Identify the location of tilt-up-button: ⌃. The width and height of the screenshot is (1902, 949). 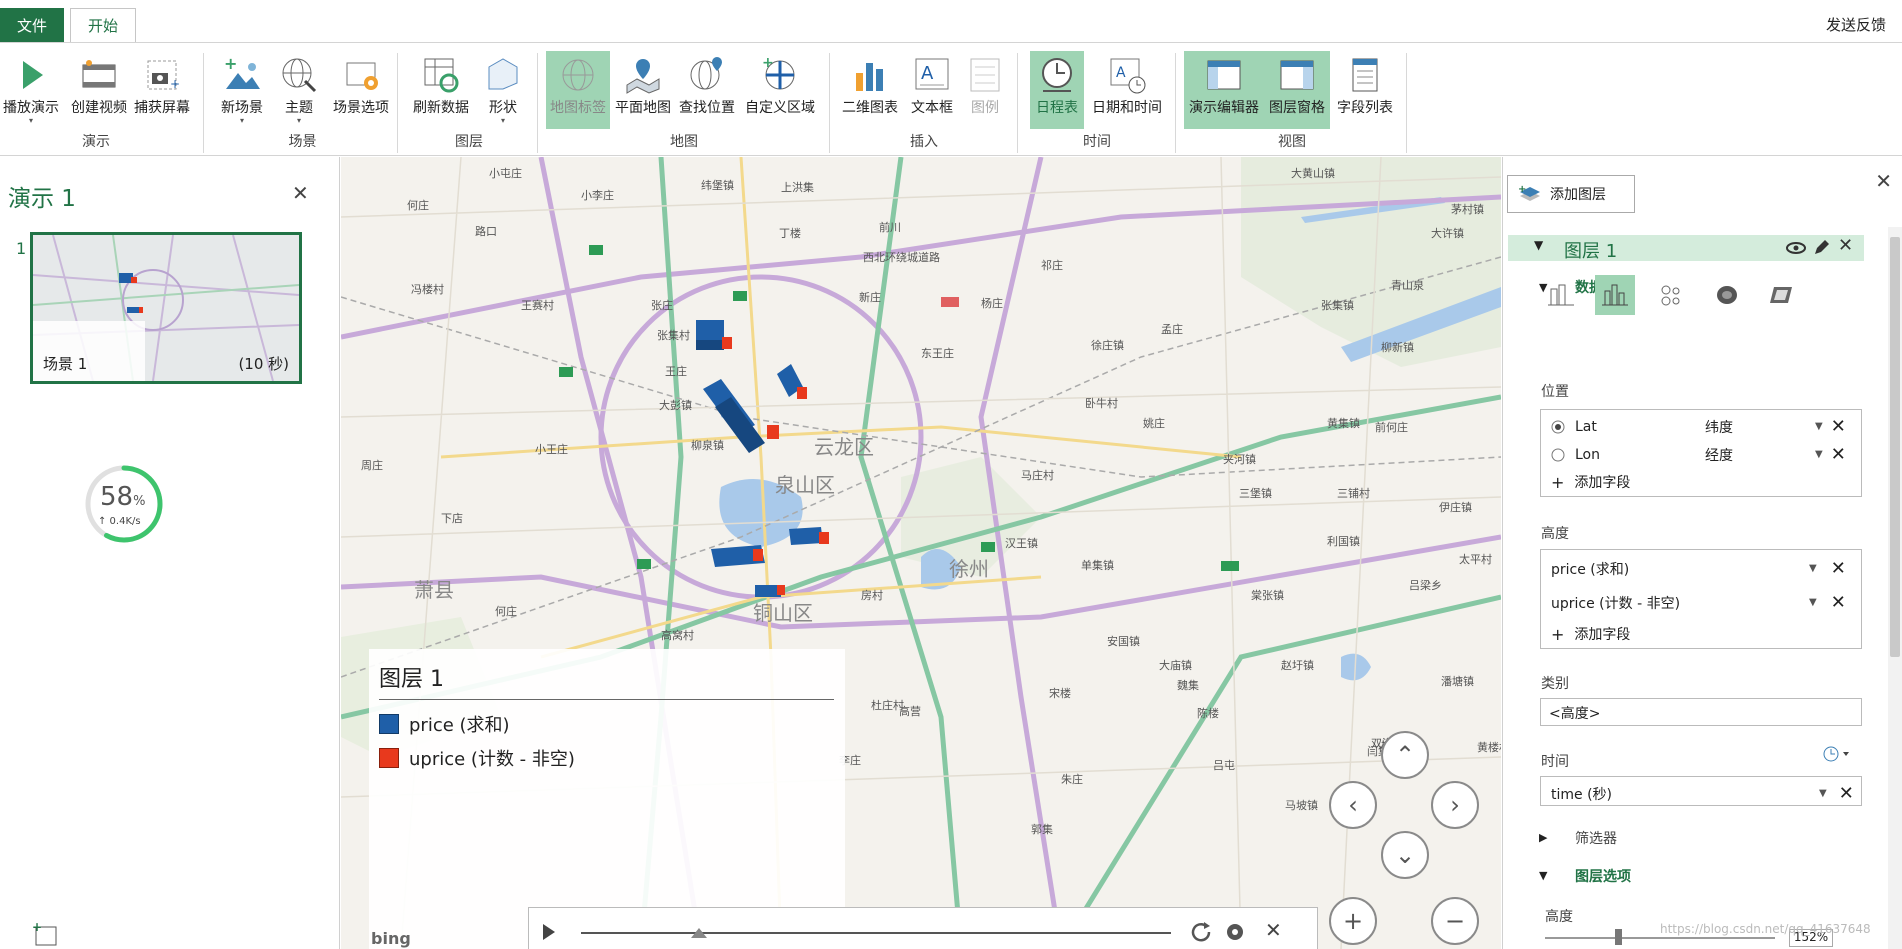
(1405, 755).